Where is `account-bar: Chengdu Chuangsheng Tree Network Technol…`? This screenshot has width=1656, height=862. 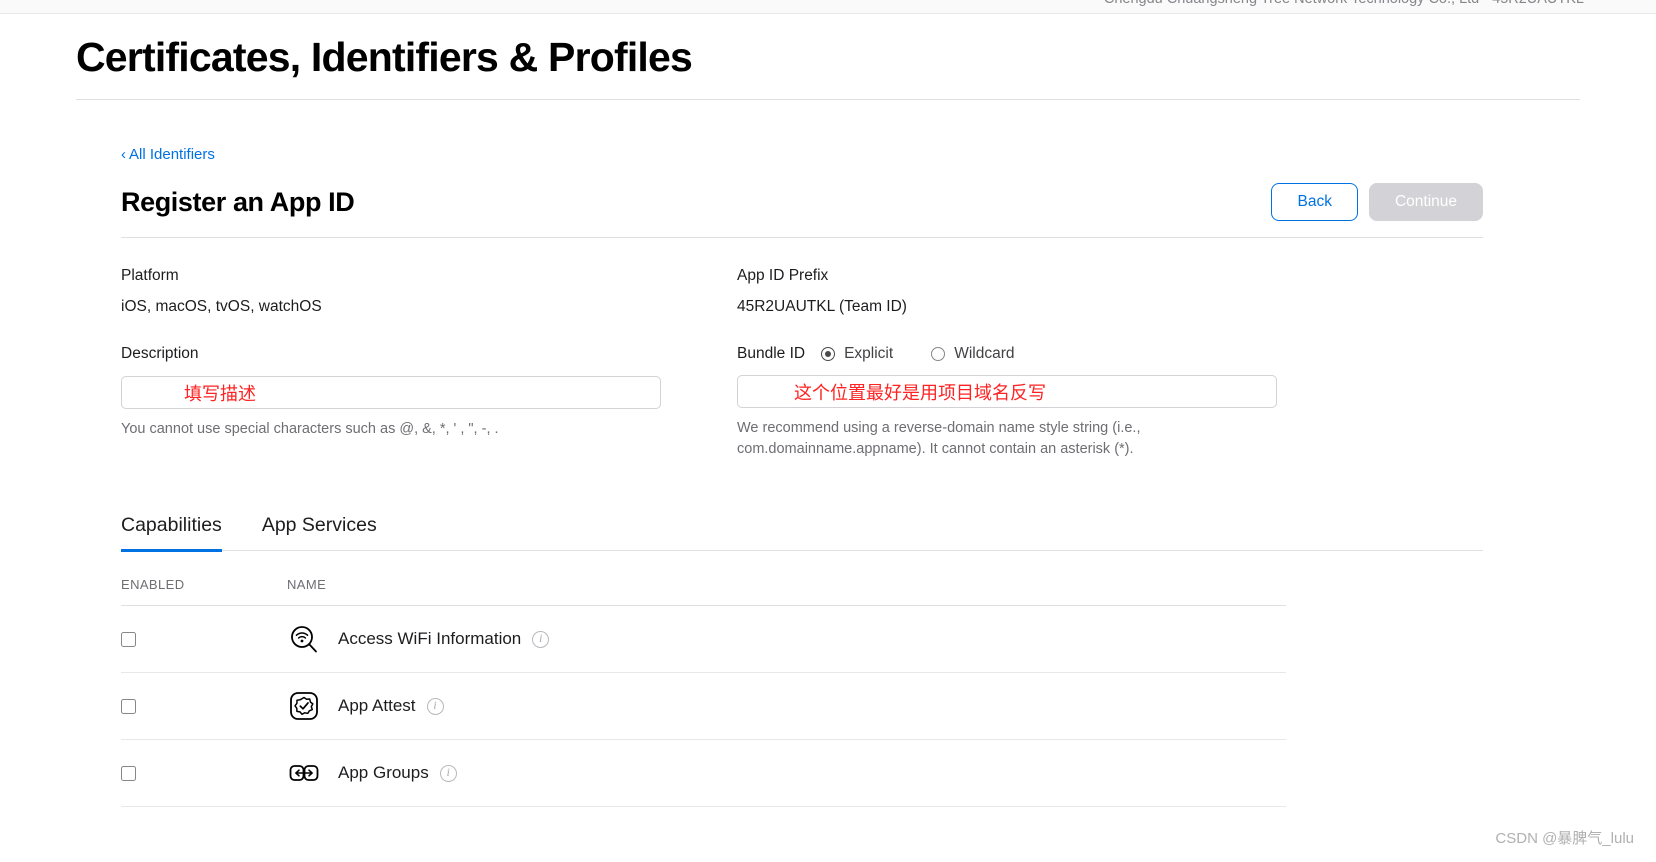
account-bar: Chengdu Chuangsheng Tree Network Technol… is located at coordinates (828, 7).